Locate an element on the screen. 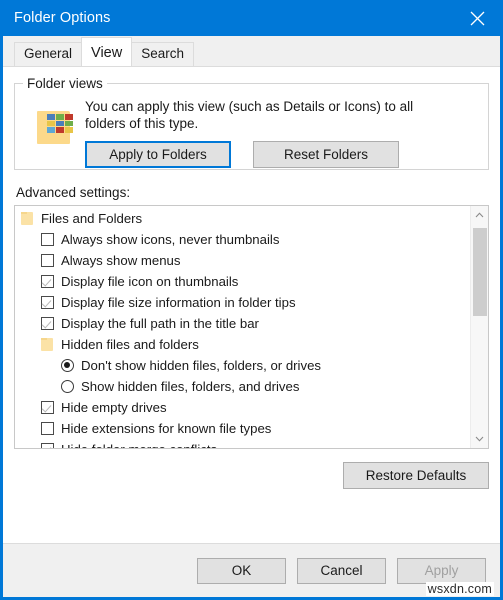 Image resolution: width=503 pixels, height=600 pixels. scroll-down-button is located at coordinates (479, 439).